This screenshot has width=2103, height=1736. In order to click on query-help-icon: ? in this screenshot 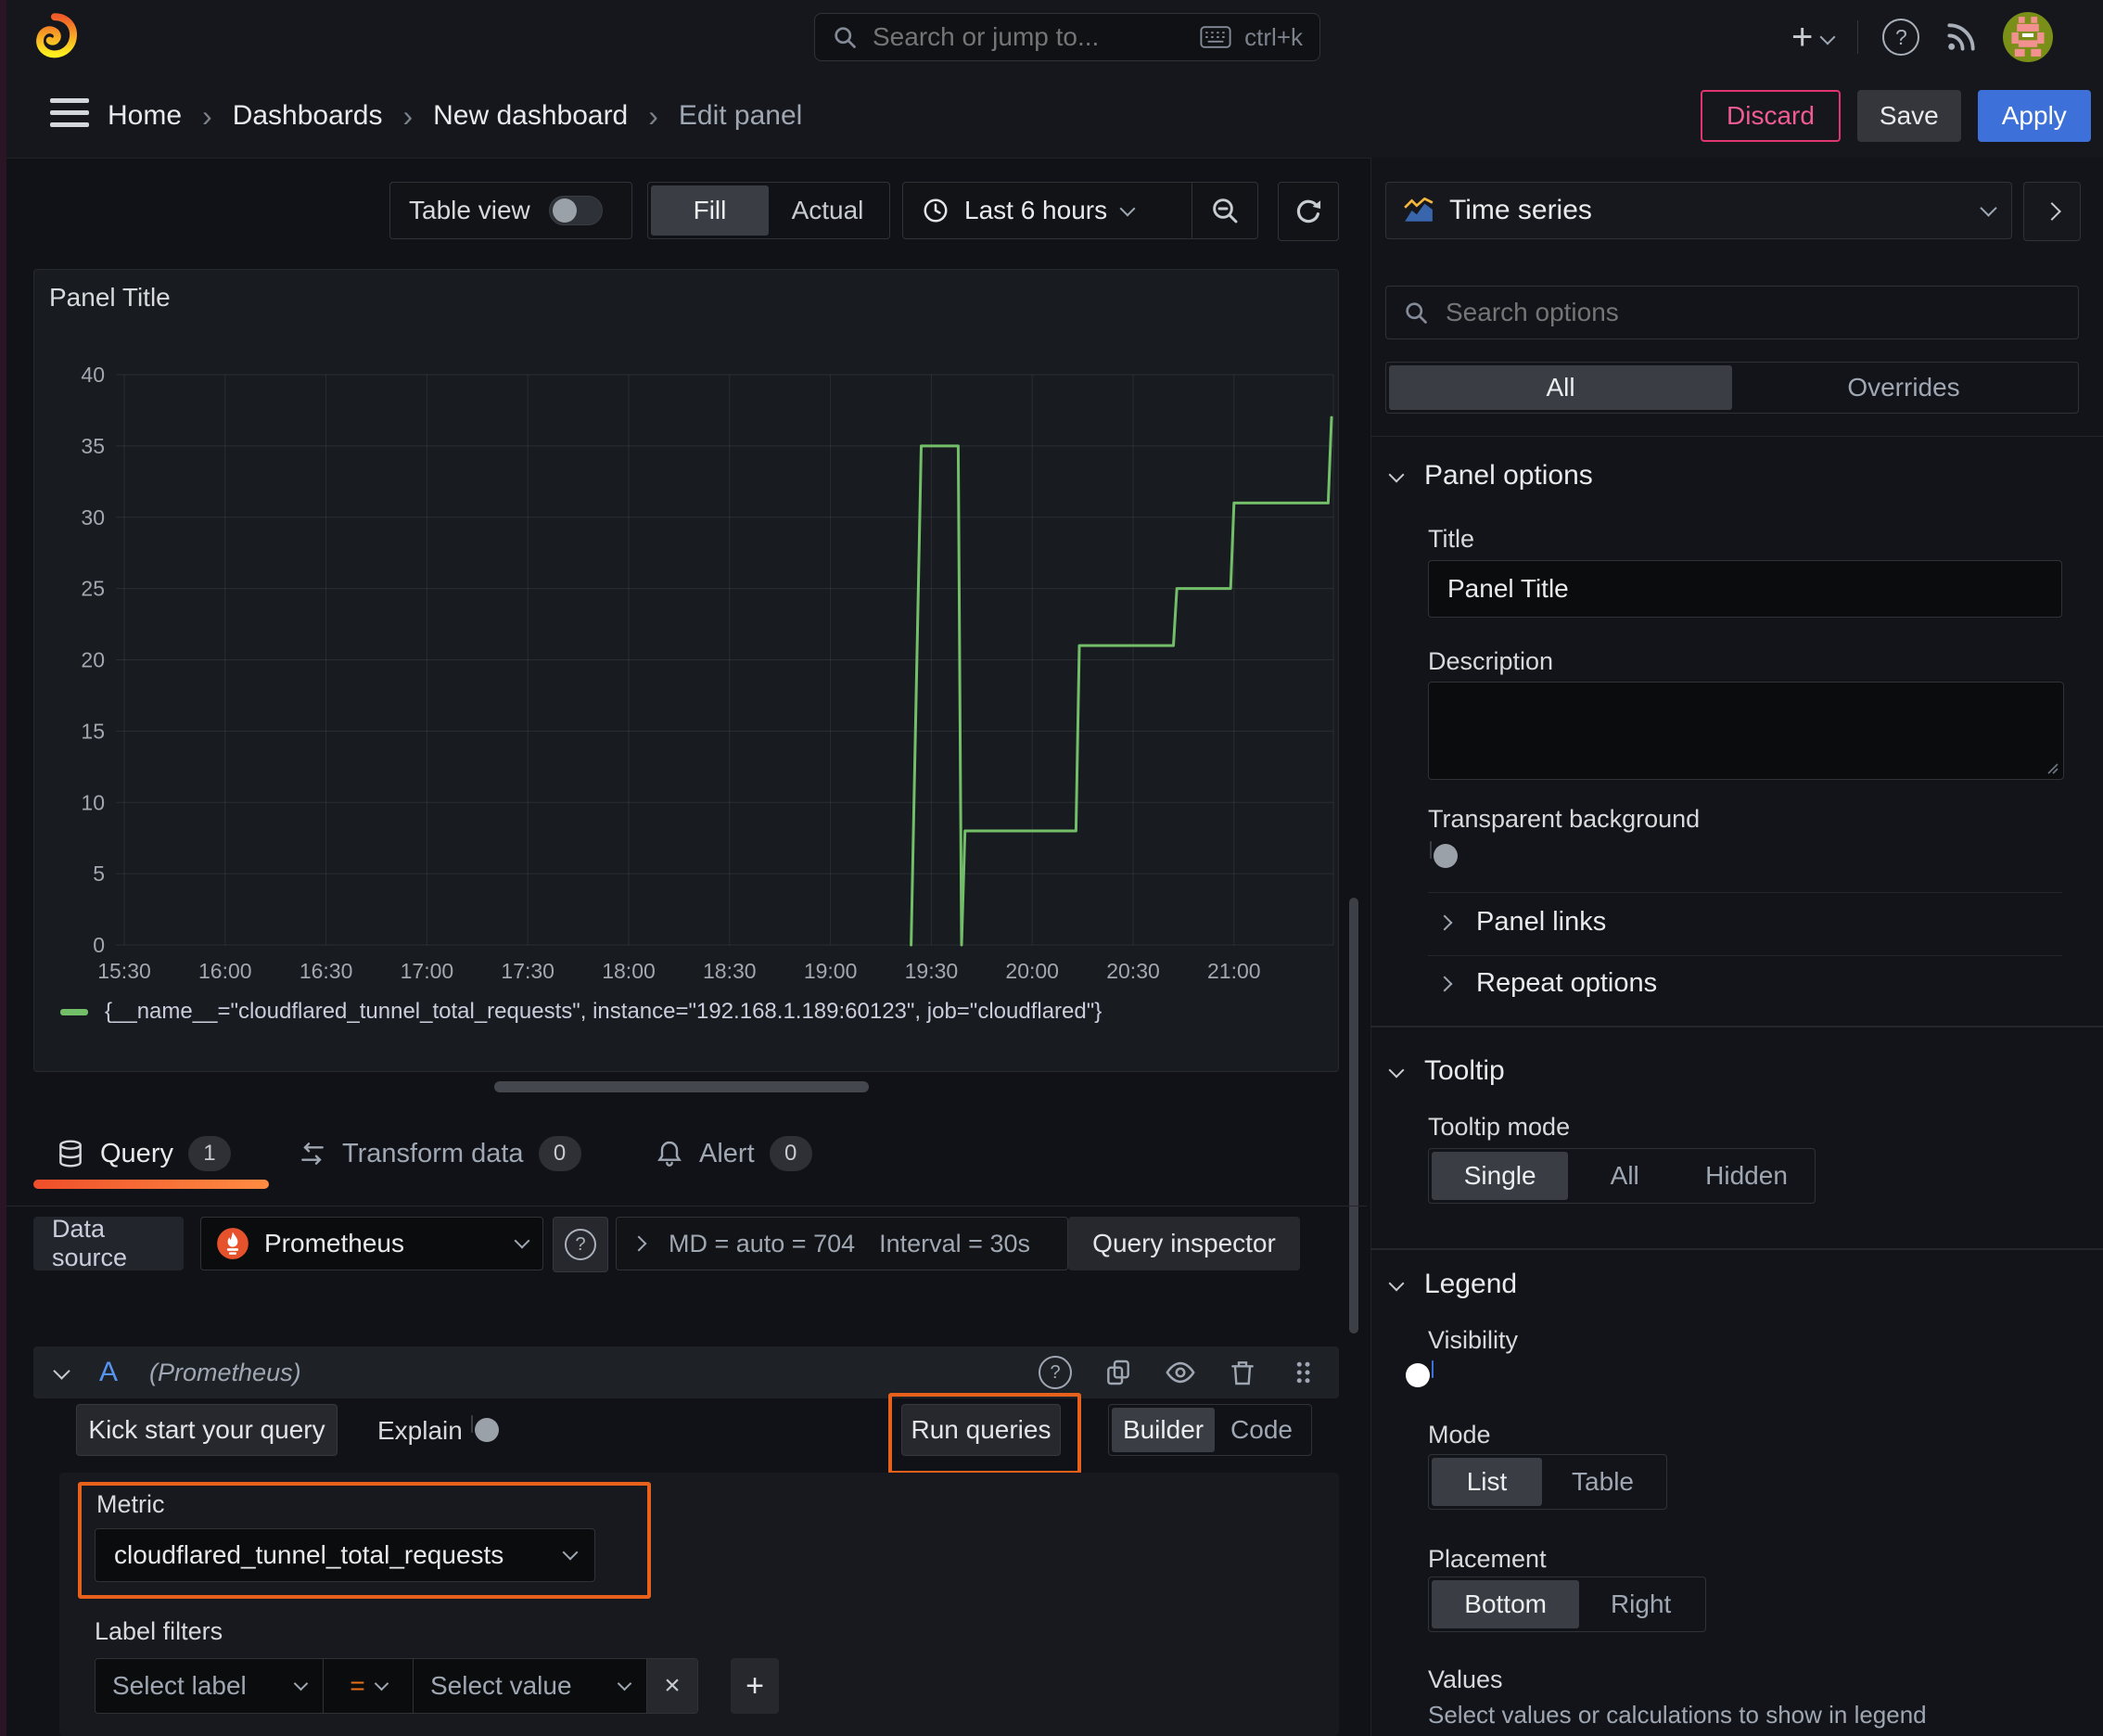, I will do `click(1055, 1372)`.